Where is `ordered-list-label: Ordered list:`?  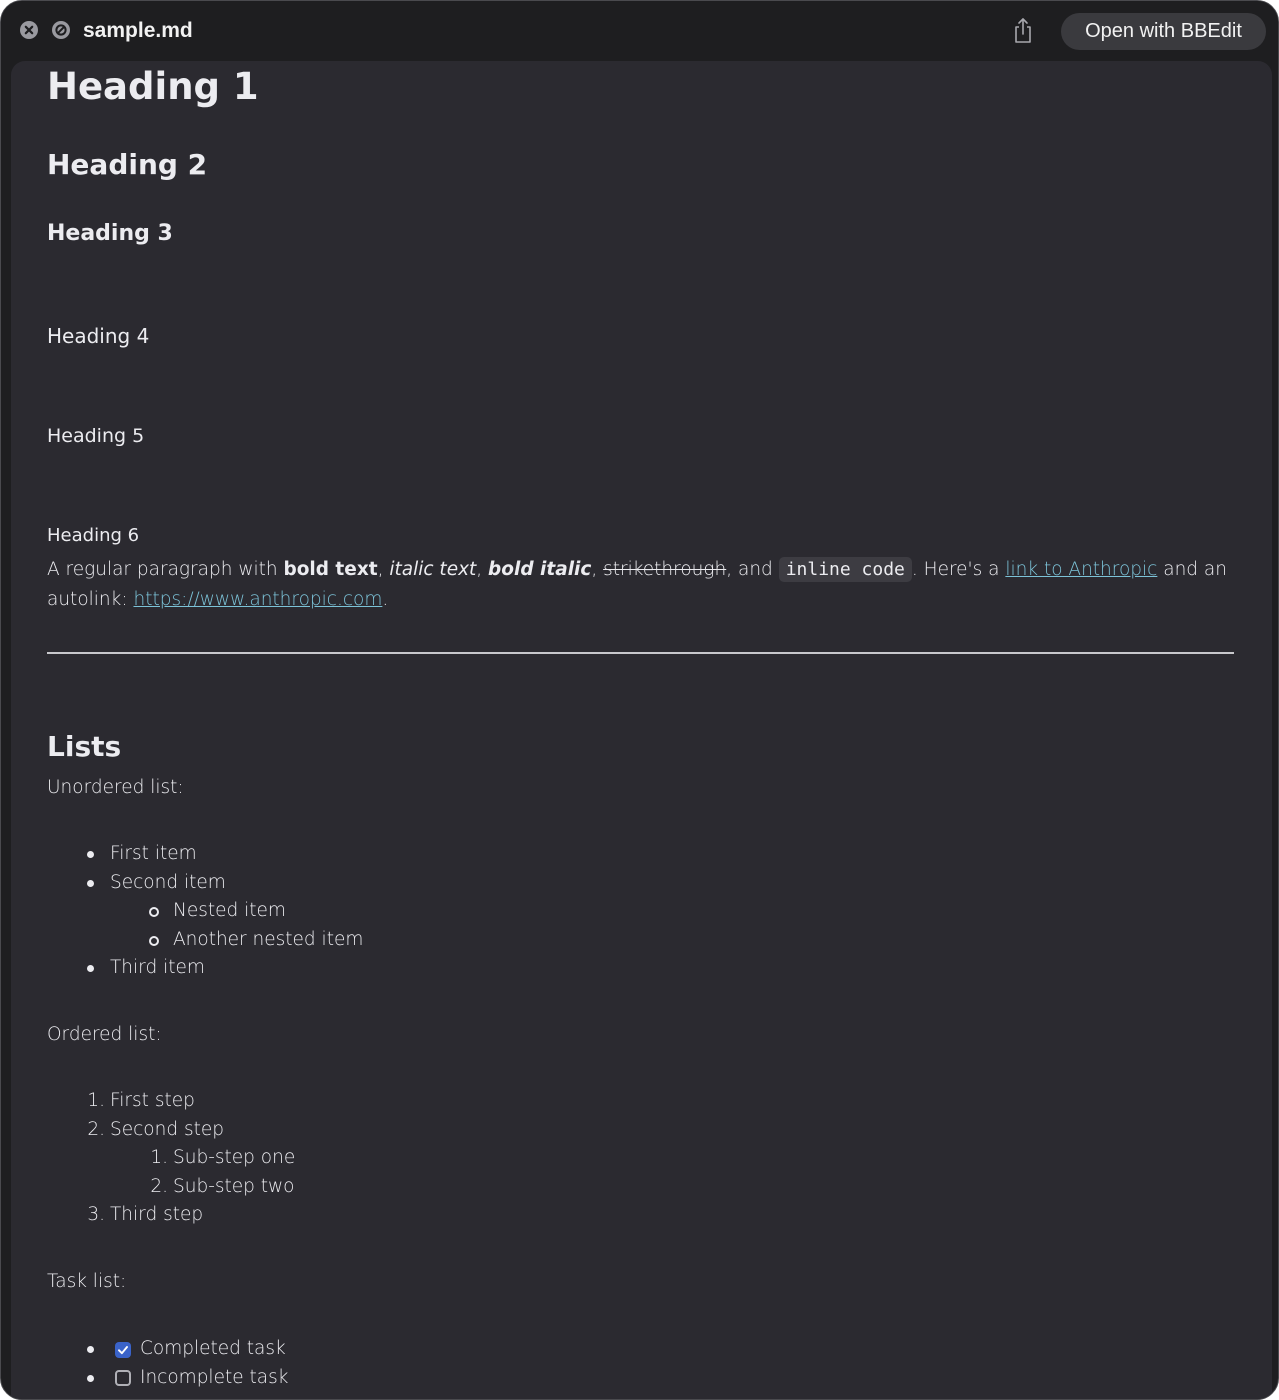 ordered-list-label: Ordered list: is located at coordinates (104, 1034).